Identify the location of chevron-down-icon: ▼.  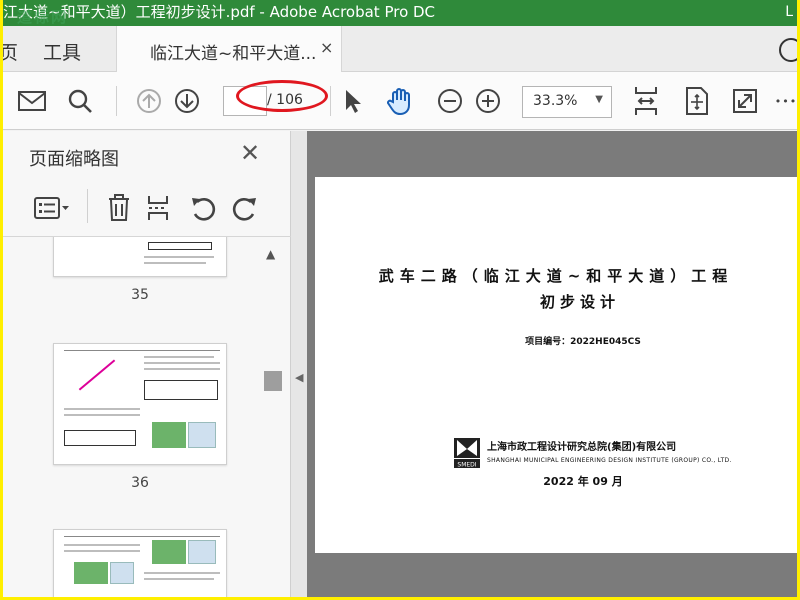
(599, 99).